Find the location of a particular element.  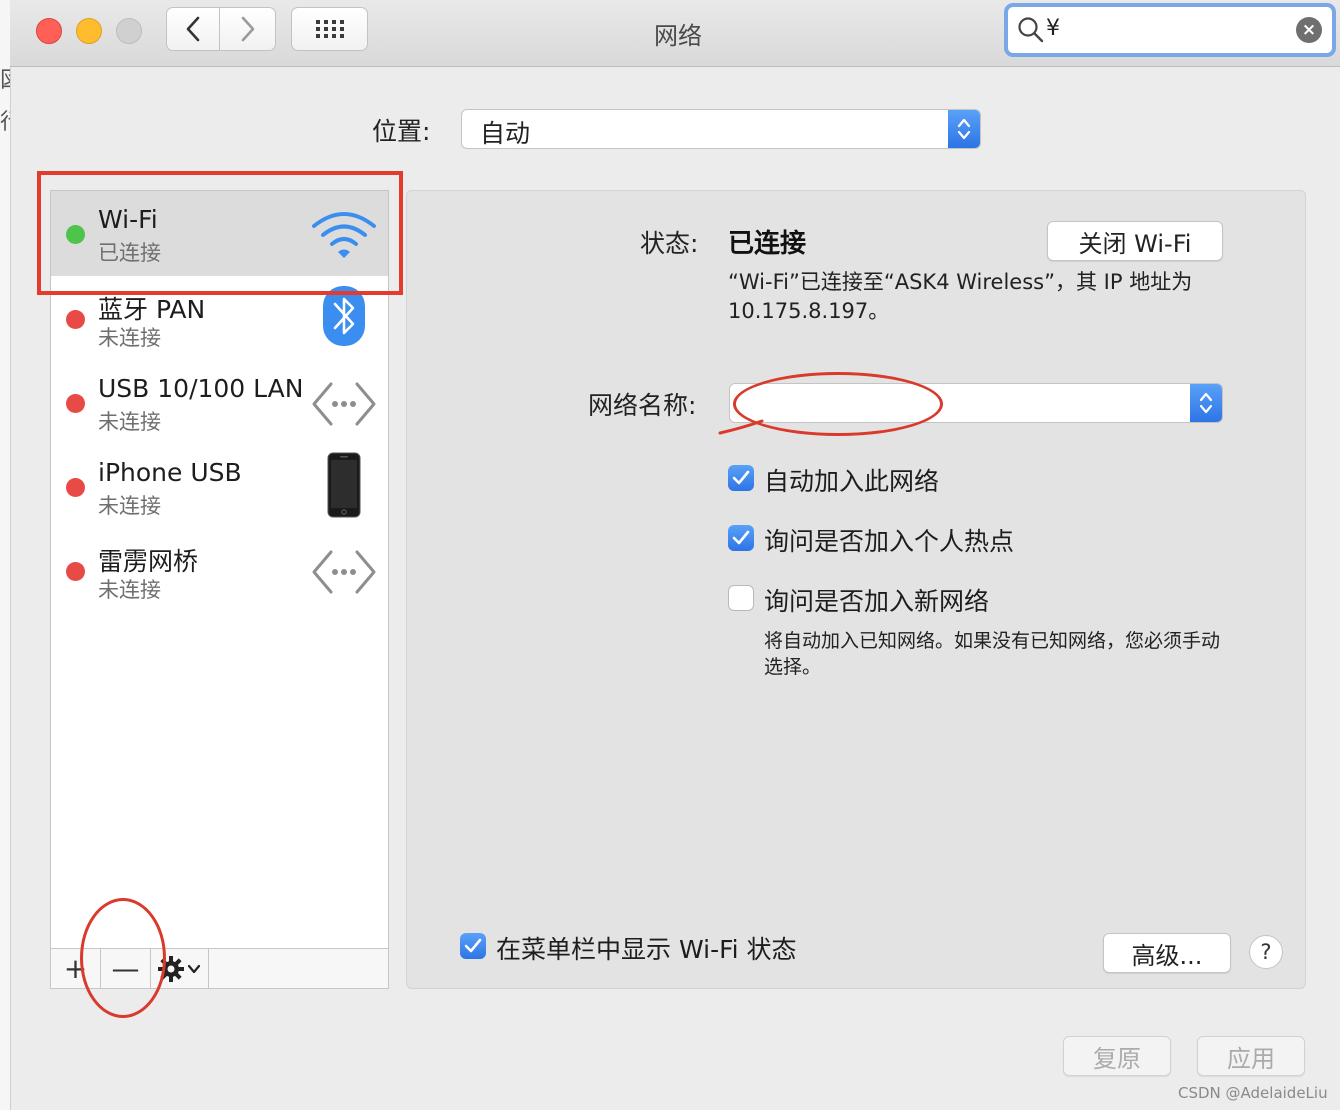

ask-new-network-checkbox is located at coordinates (741, 598).